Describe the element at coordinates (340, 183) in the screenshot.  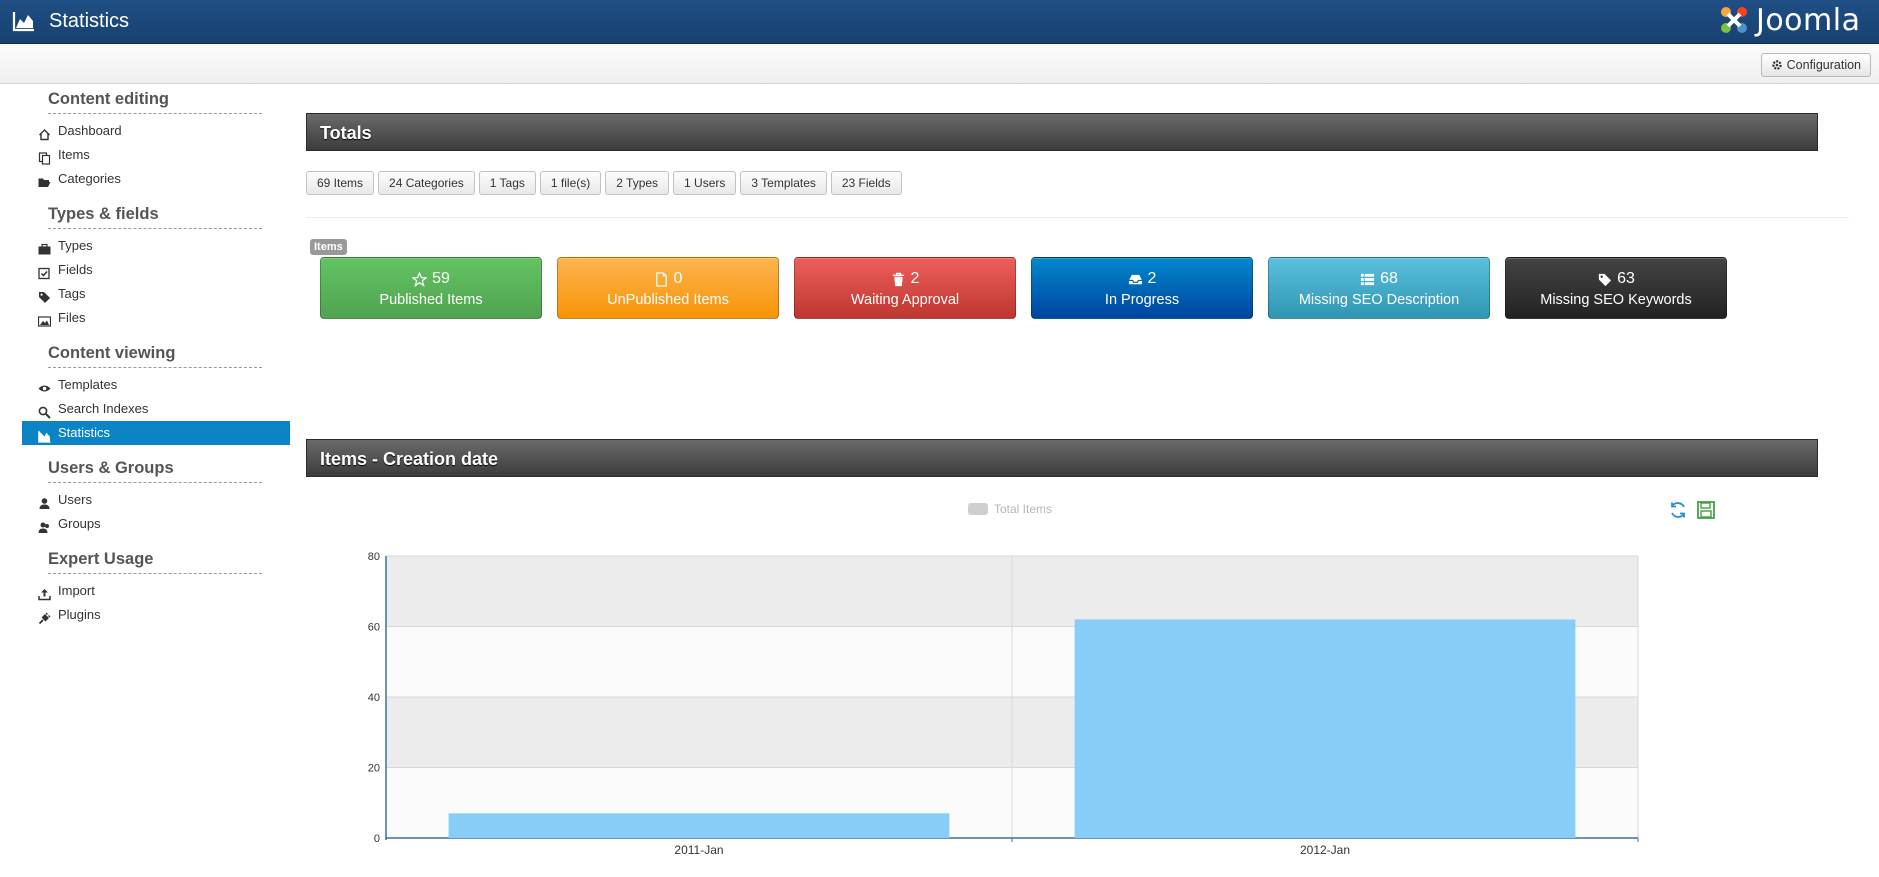
I see `count-badge-items: 69 Items` at that location.